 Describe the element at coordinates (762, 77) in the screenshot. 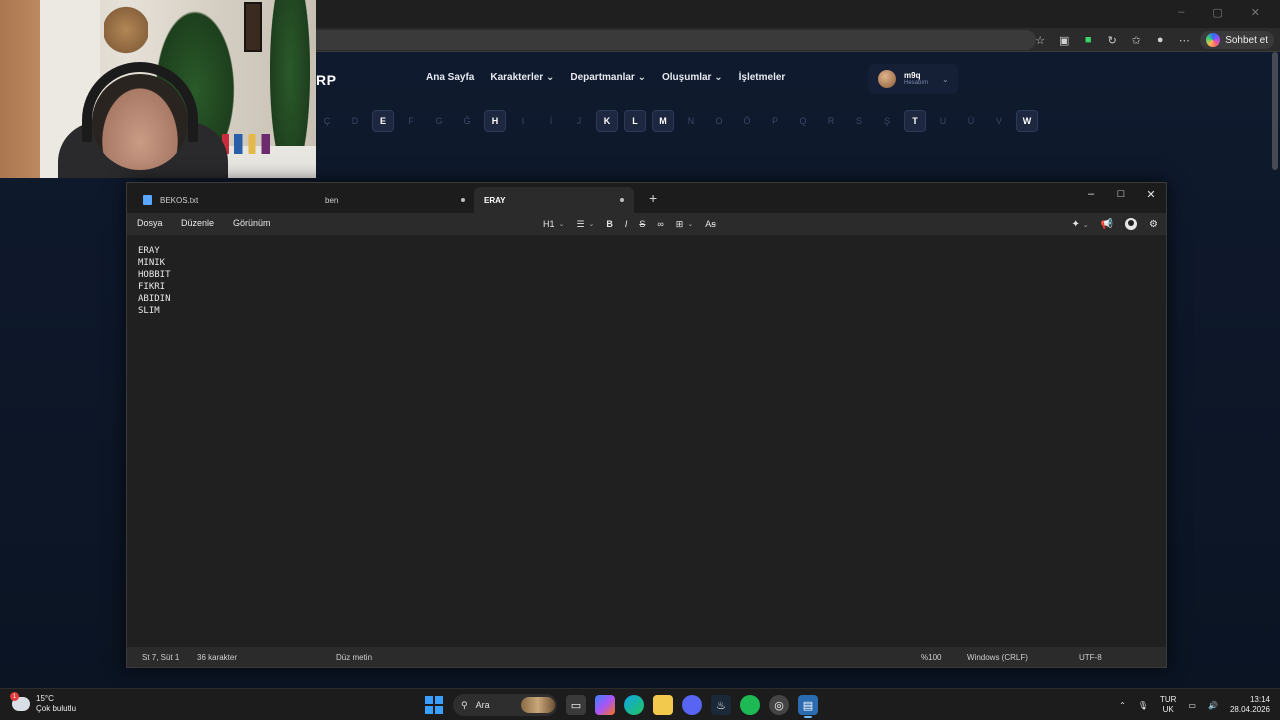

I see `nav-businesses: İşletmeler` at that location.